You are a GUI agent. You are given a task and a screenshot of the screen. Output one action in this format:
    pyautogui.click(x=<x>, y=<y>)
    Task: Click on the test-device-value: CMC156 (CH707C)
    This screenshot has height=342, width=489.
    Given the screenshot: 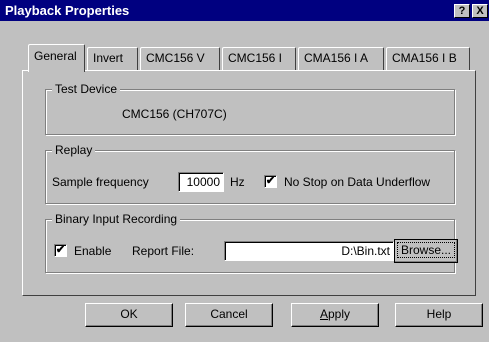 What is the action you would take?
    pyautogui.click(x=174, y=114)
    